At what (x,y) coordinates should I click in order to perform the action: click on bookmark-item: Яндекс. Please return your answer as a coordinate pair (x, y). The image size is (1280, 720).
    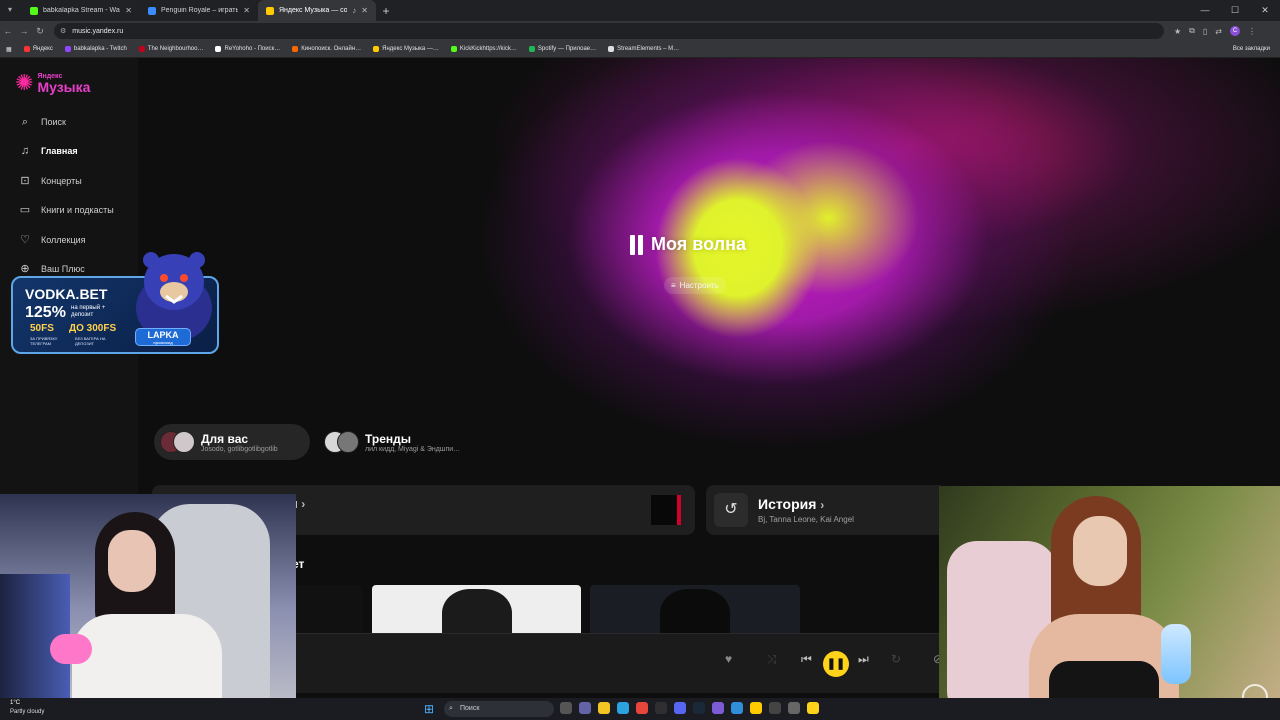
    Looking at the image, I should click on (38, 49).